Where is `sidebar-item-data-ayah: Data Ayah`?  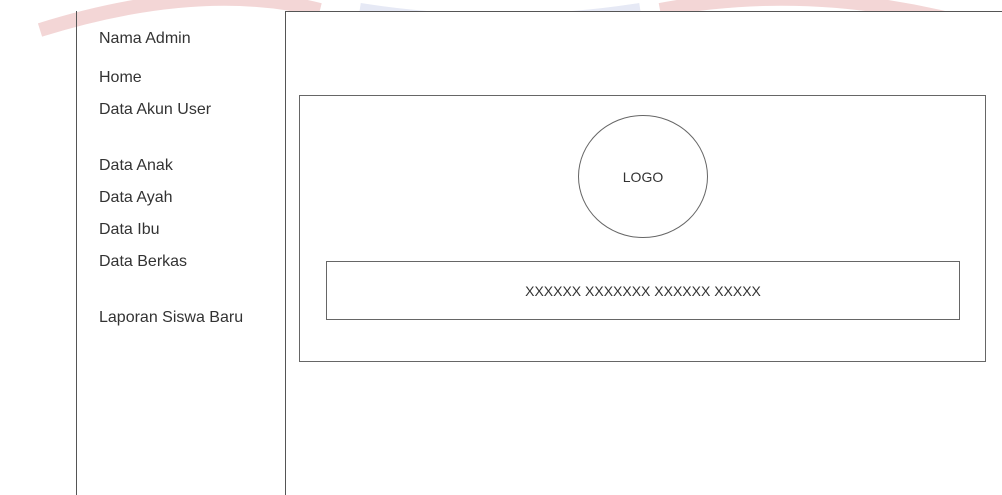
sidebar-item-data-ayah: Data Ayah is located at coordinates (171, 204).